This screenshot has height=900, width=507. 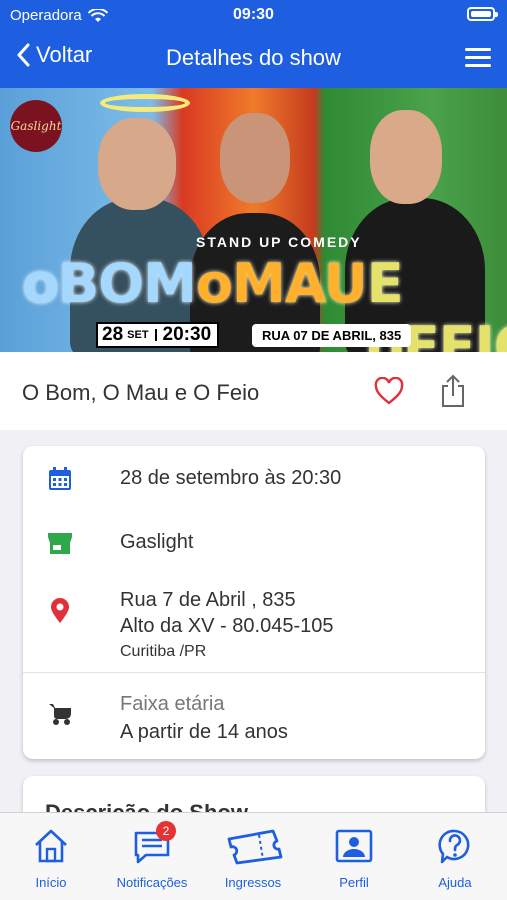 I want to click on banner-date-time: 20:30, so click(x=187, y=334).